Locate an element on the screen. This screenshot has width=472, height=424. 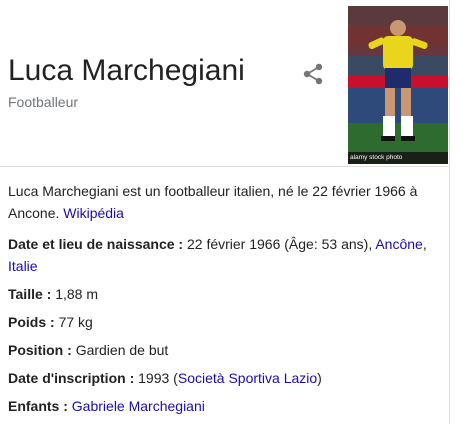
entity-photo: alamy stock photo is located at coordinates (398, 85).